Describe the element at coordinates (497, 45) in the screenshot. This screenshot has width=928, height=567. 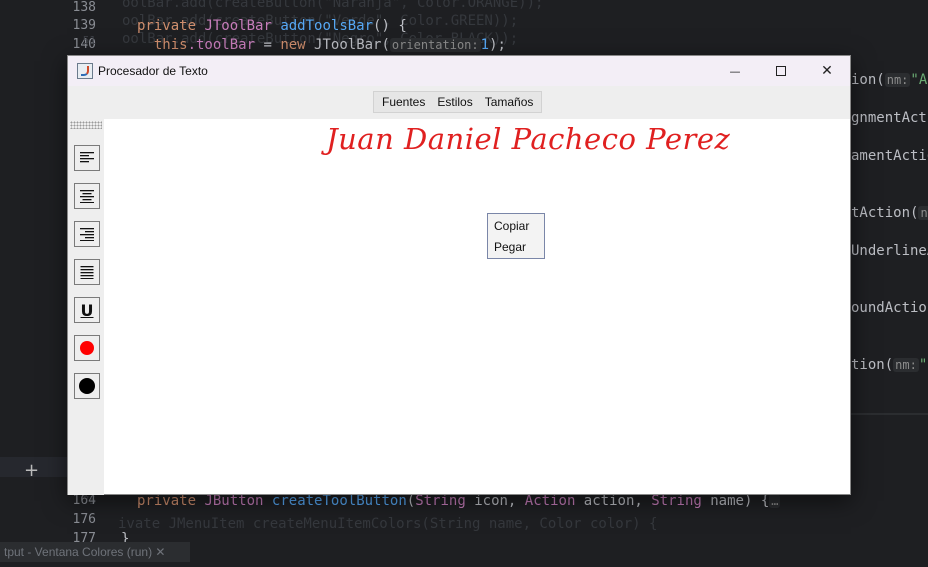
I see `code-punctuation: );` at that location.